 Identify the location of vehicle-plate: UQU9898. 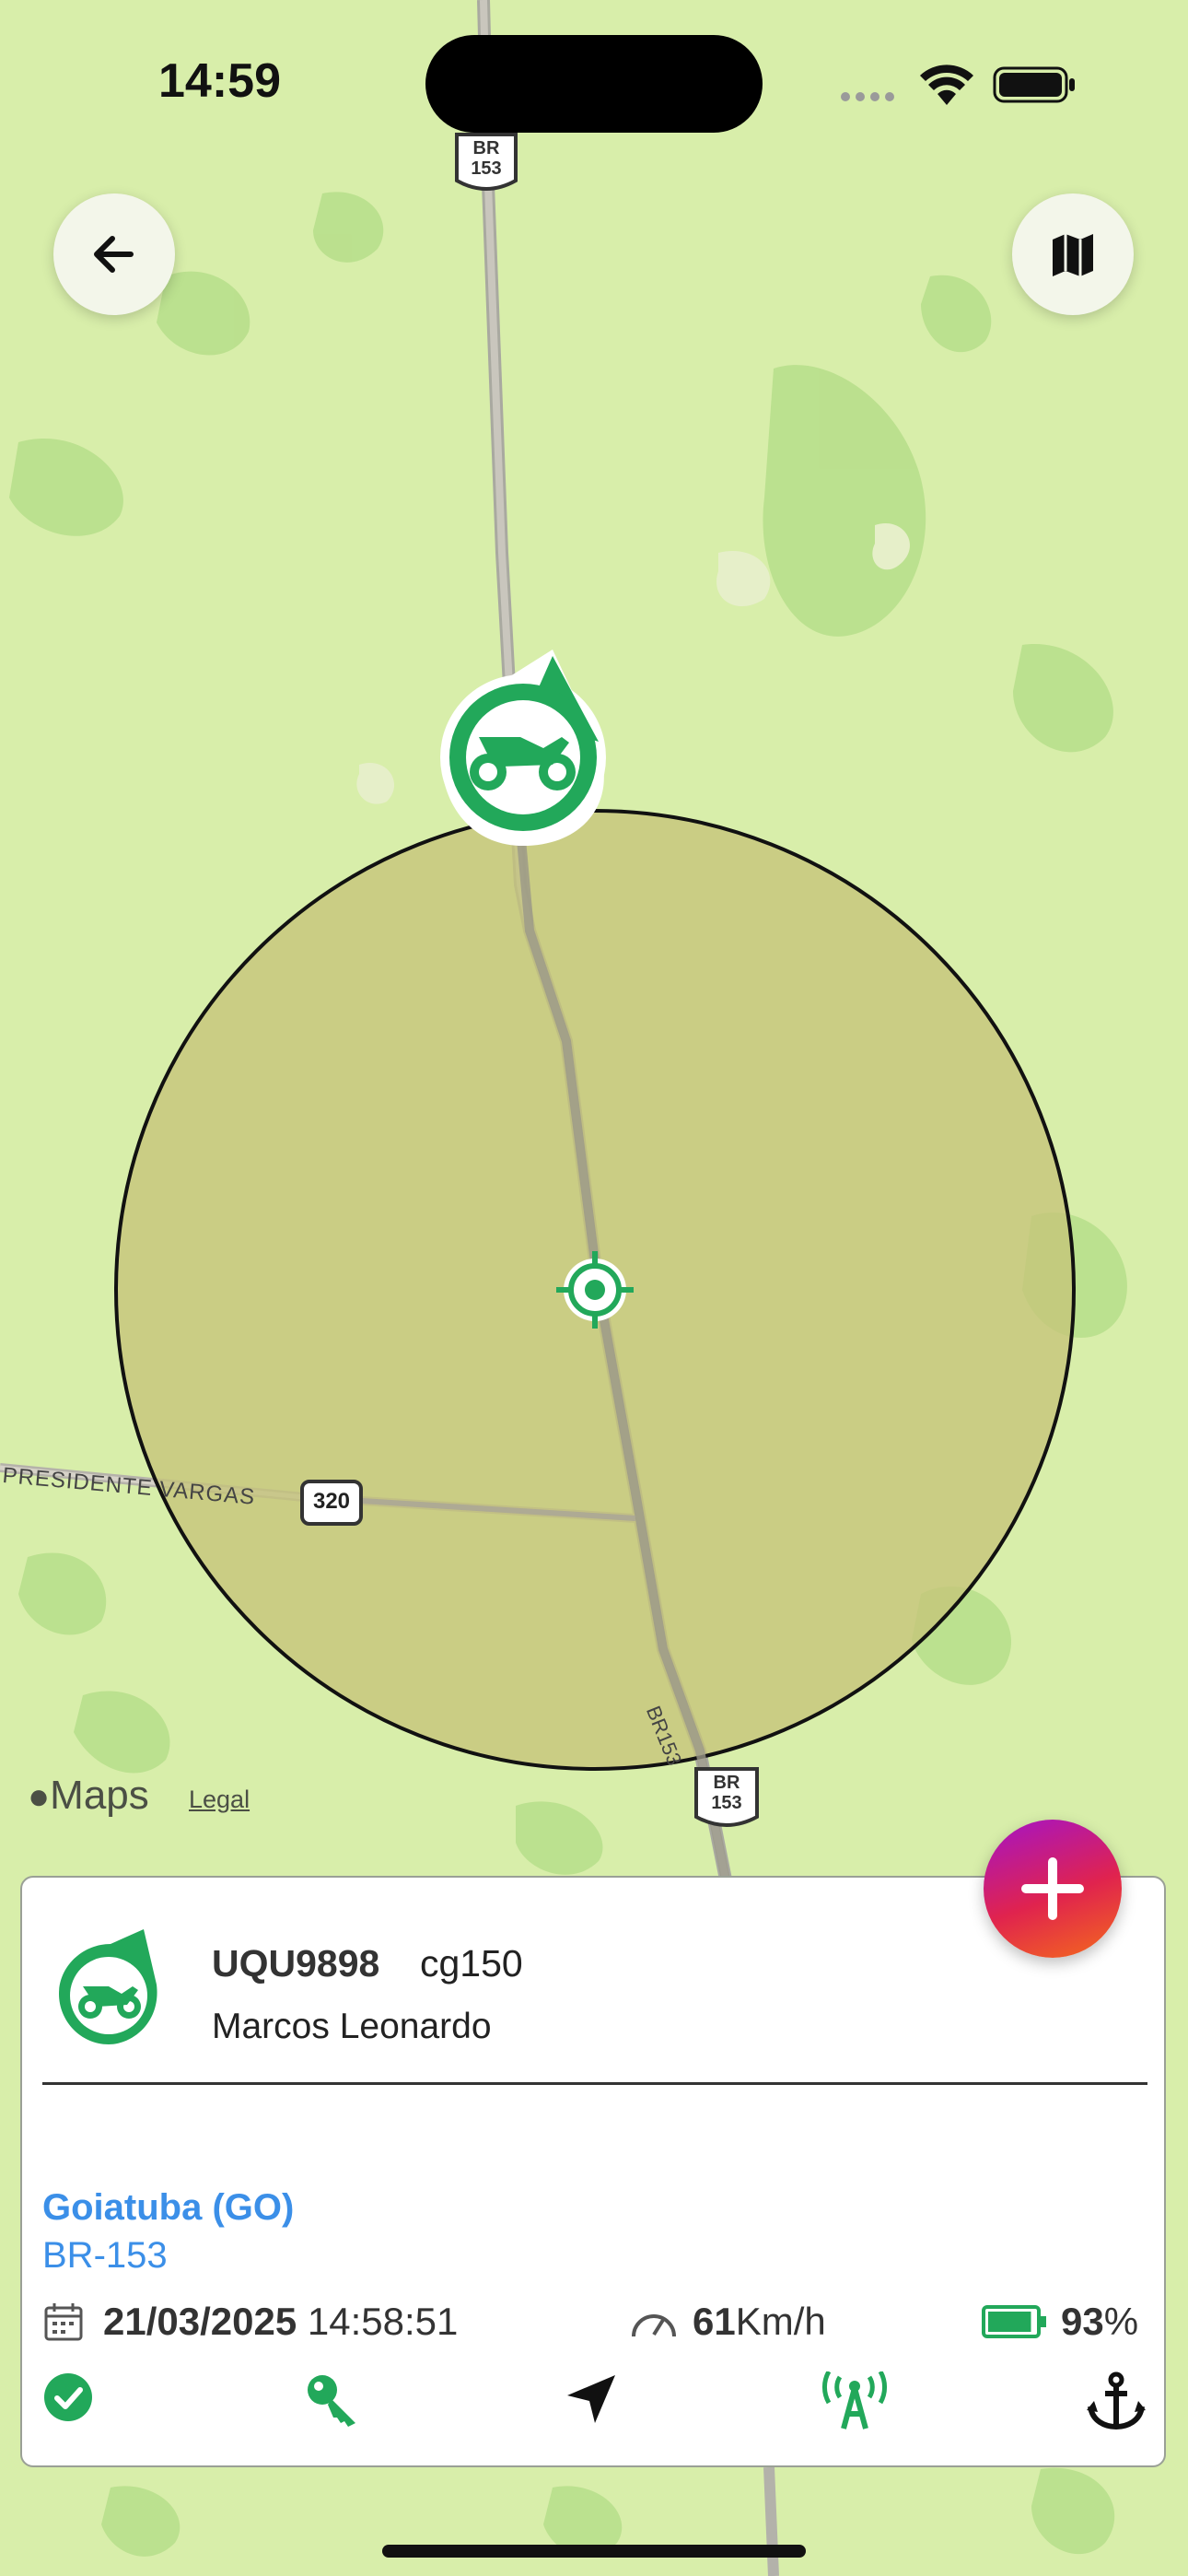
(296, 1964).